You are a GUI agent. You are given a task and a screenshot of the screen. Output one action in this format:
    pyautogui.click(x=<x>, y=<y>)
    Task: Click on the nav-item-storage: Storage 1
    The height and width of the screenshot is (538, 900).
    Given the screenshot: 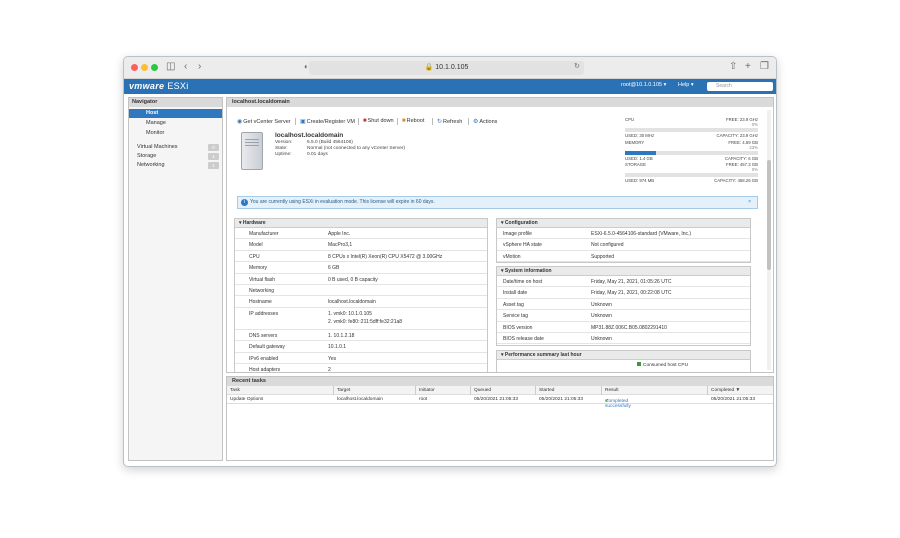 What is the action you would take?
    pyautogui.click(x=175, y=156)
    